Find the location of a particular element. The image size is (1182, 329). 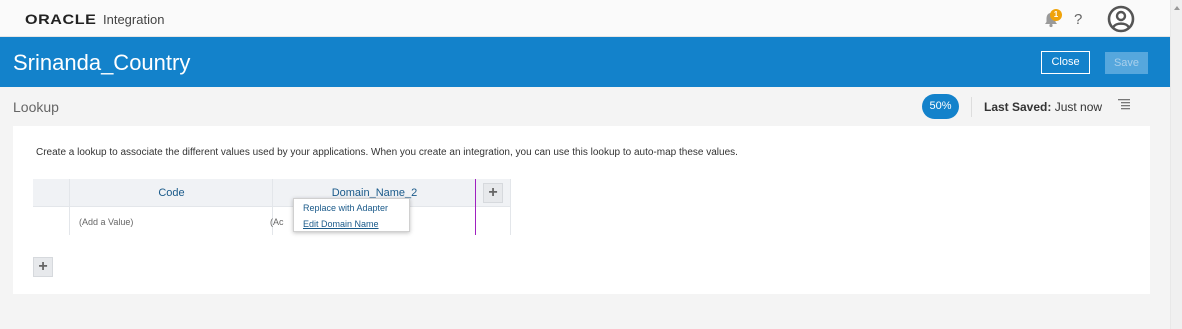

oracle-logo: ORACLE is located at coordinates (60, 19).